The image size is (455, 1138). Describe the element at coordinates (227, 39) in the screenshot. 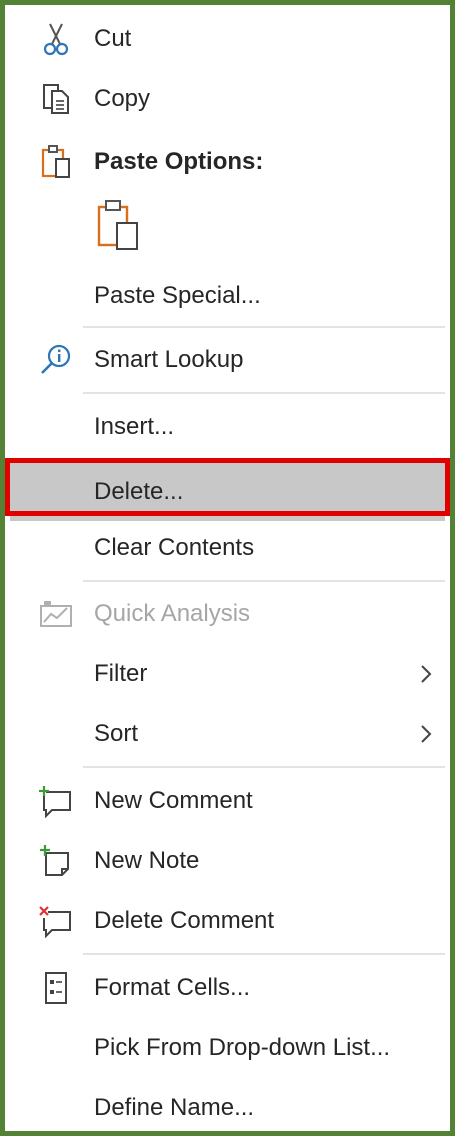

I see `menu-item-cut: Cut` at that location.